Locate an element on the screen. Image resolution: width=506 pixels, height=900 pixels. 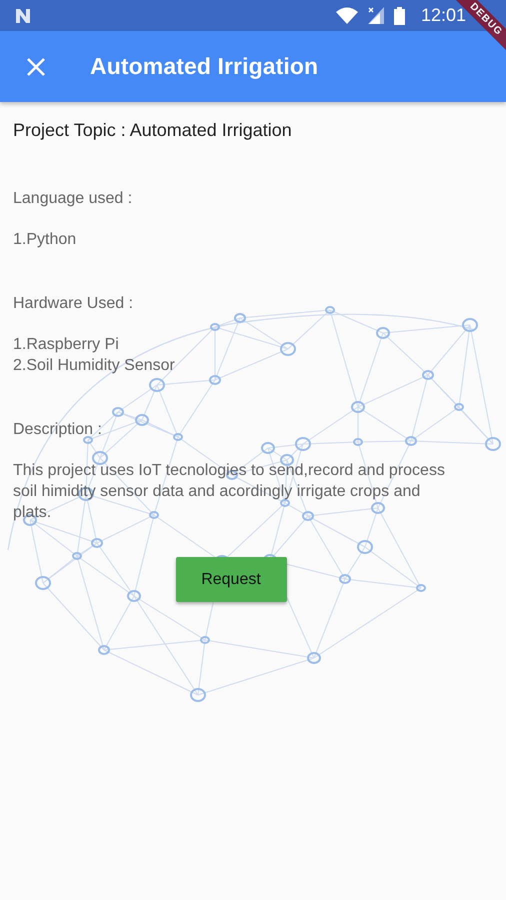
section-text: 1.Python is located at coordinates (45, 240).